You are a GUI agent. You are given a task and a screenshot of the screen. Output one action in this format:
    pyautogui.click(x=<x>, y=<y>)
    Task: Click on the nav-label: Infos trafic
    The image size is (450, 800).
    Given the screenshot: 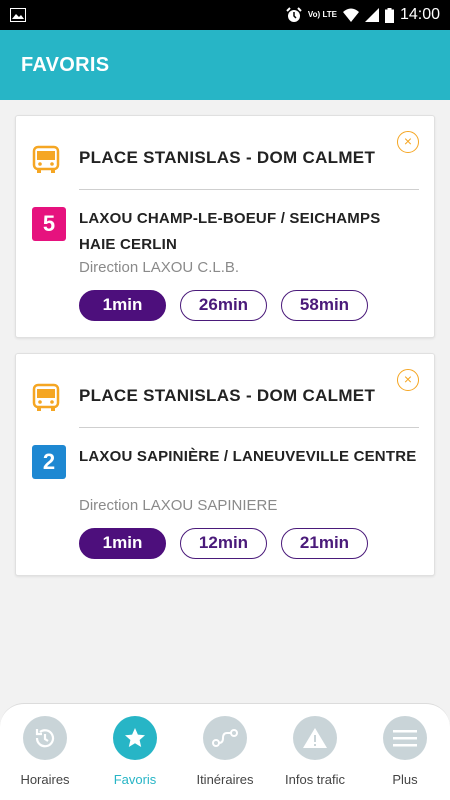 What is the action you would take?
    pyautogui.click(x=315, y=779)
    